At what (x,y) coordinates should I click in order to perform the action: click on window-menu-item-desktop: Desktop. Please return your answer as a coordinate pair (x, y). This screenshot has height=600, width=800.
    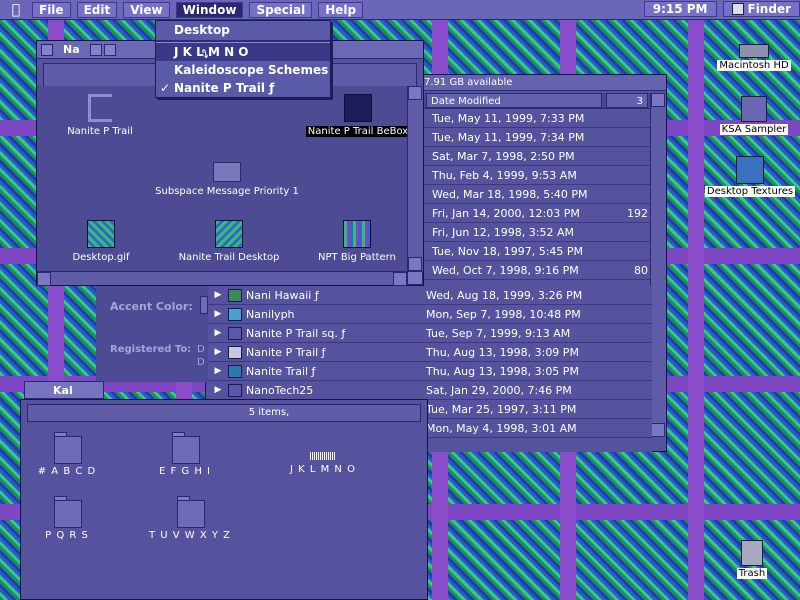
    Looking at the image, I should click on (243, 31).